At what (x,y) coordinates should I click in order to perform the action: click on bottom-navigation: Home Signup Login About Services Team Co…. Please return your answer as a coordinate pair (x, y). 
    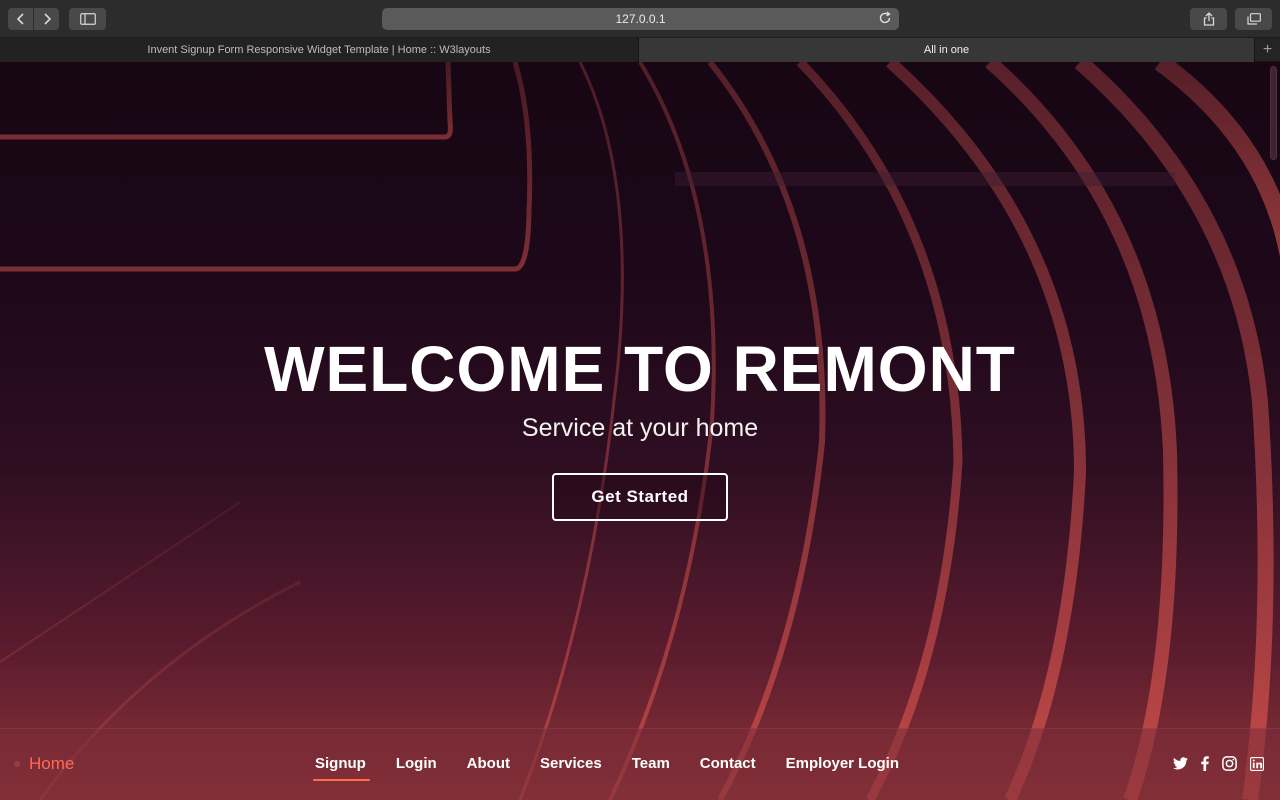
    Looking at the image, I should click on (640, 764).